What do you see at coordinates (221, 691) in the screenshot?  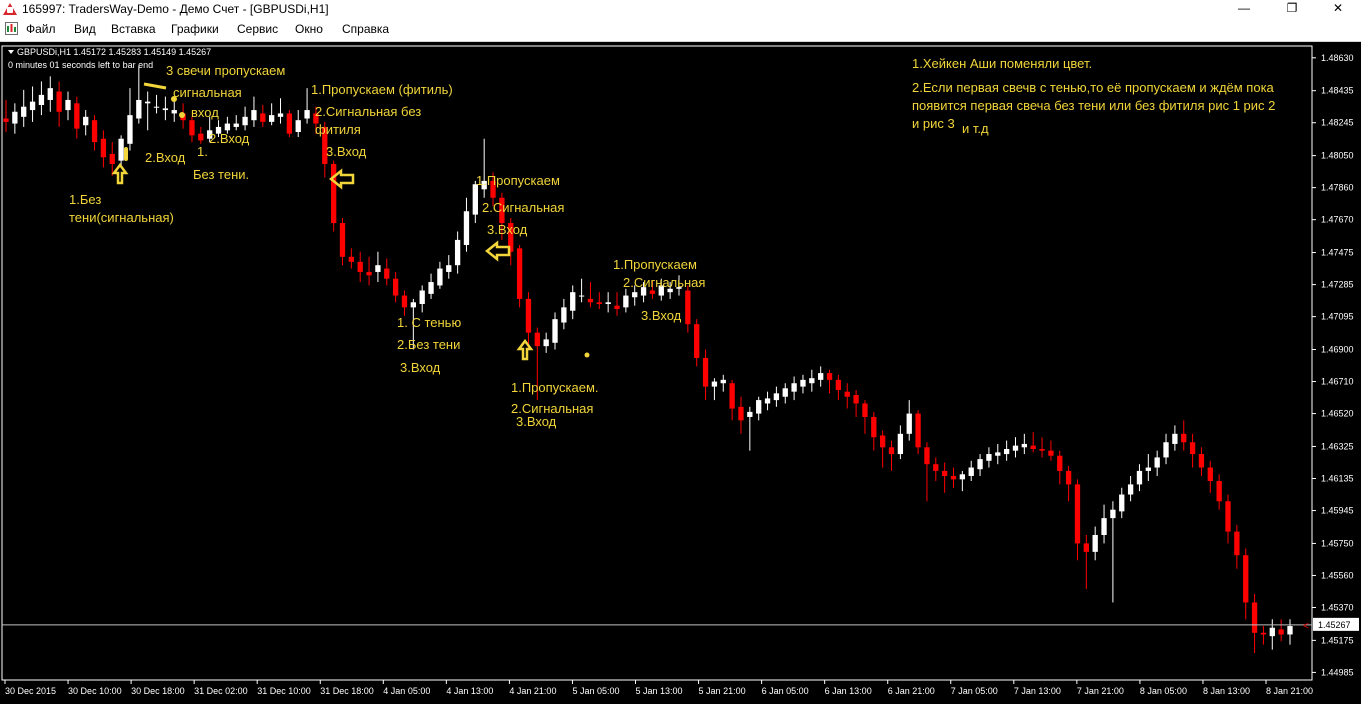 I see `x-tick-label: 31 Dec 02:00` at bounding box center [221, 691].